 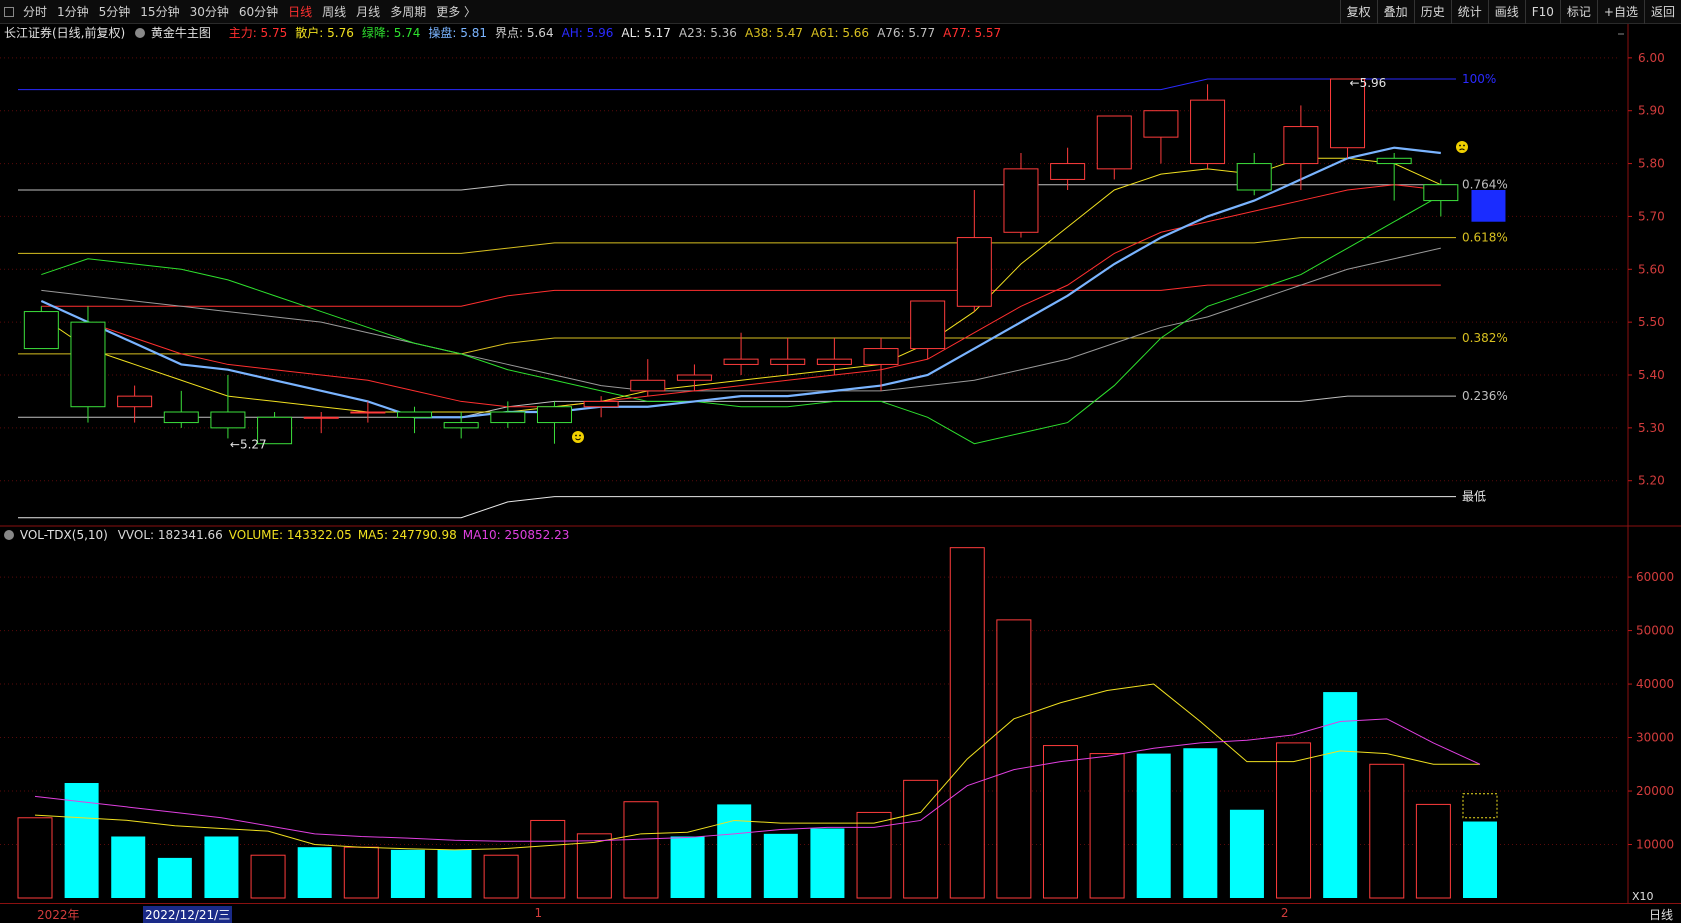 What do you see at coordinates (1474, 497) in the screenshot?
I see `fib-label: 最低` at bounding box center [1474, 497].